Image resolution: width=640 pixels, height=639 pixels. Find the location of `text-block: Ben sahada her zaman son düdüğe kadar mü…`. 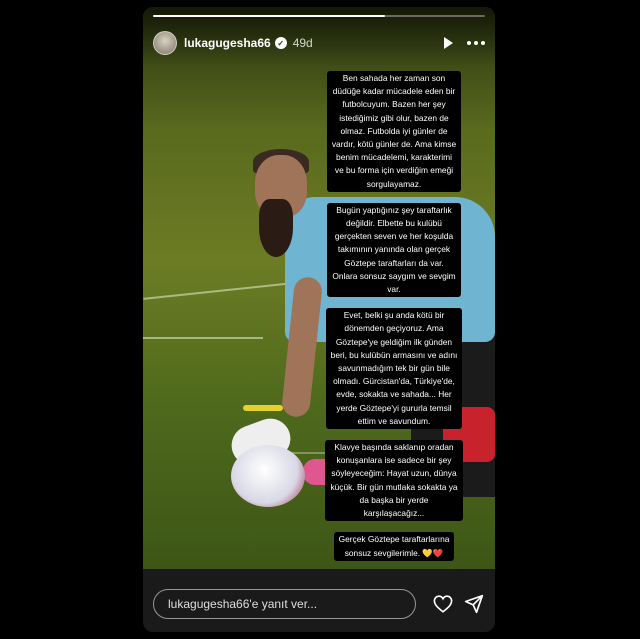

text-block: Ben sahada her zaman son düdüğe kadar mü… is located at coordinates (394, 131).